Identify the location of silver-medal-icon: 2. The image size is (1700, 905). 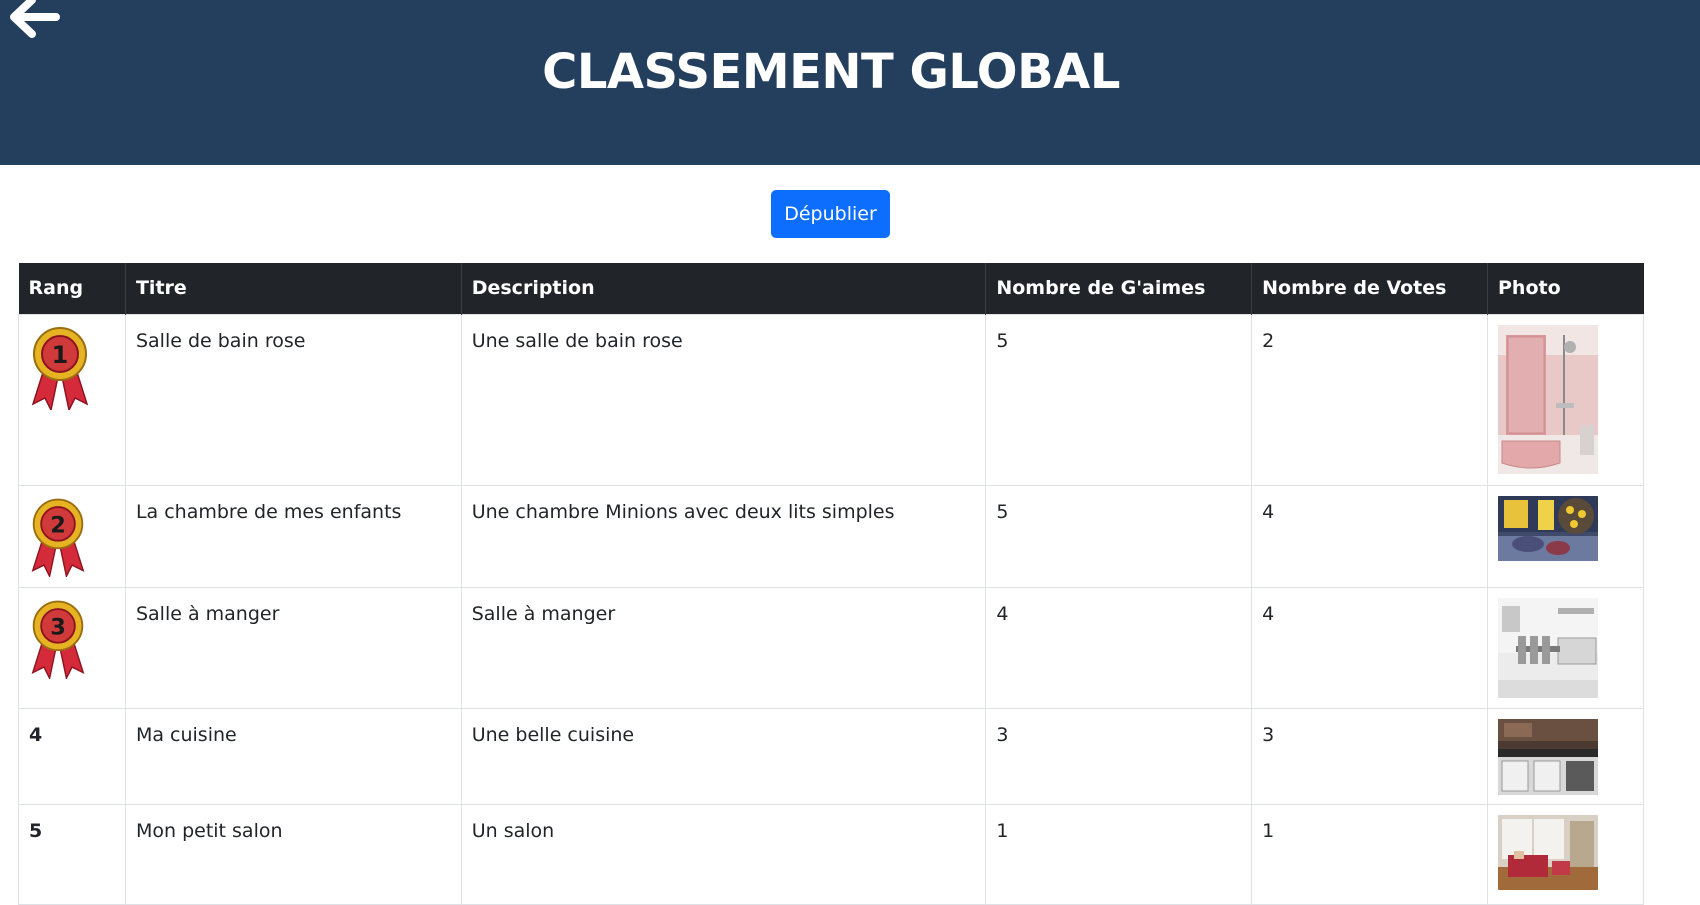
(58, 537).